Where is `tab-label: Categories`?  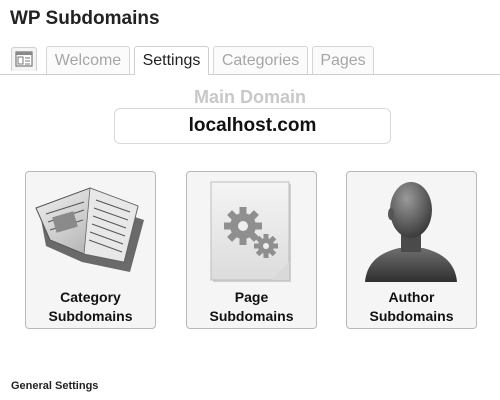
tab-label: Categories is located at coordinates (260, 60).